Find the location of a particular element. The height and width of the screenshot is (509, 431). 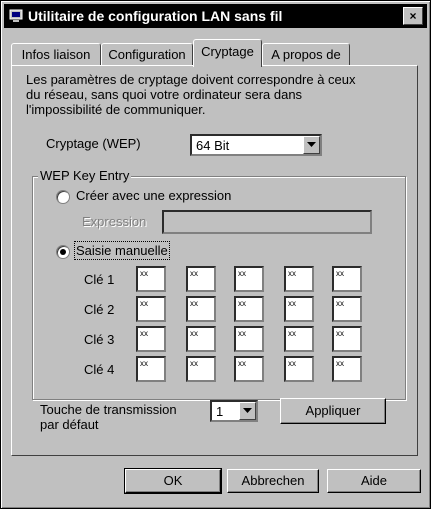

transmit-key-value: 1 is located at coordinates (220, 411).